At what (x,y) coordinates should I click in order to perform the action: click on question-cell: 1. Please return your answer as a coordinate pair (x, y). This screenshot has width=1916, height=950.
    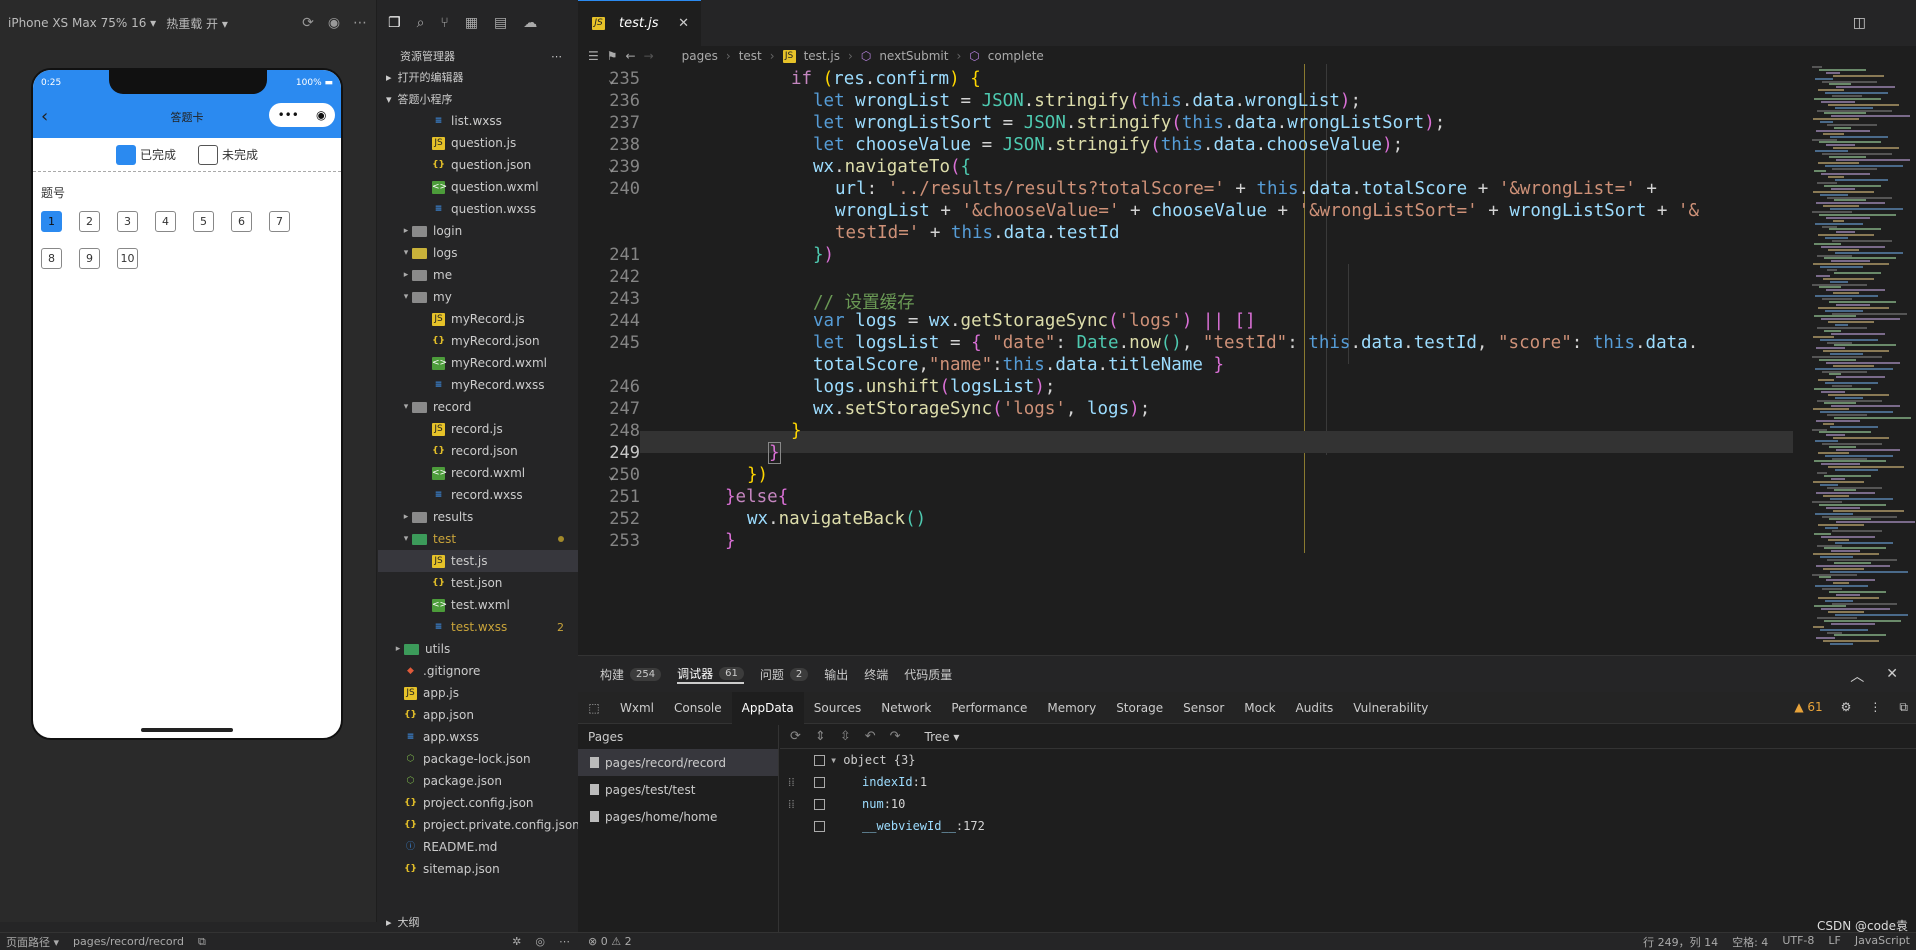
    Looking at the image, I should click on (51, 221).